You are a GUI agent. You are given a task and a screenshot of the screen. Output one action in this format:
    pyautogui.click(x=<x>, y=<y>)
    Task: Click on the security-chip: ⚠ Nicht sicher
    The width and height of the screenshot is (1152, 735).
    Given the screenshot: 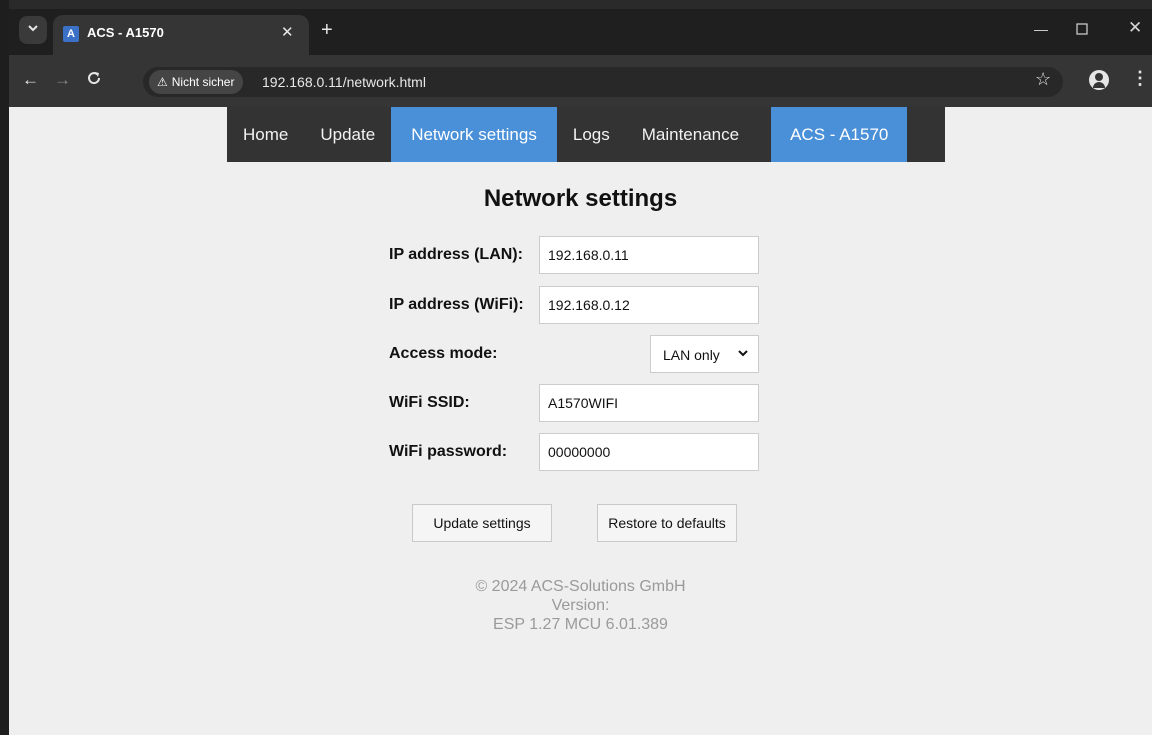 What is the action you would take?
    pyautogui.click(x=196, y=82)
    